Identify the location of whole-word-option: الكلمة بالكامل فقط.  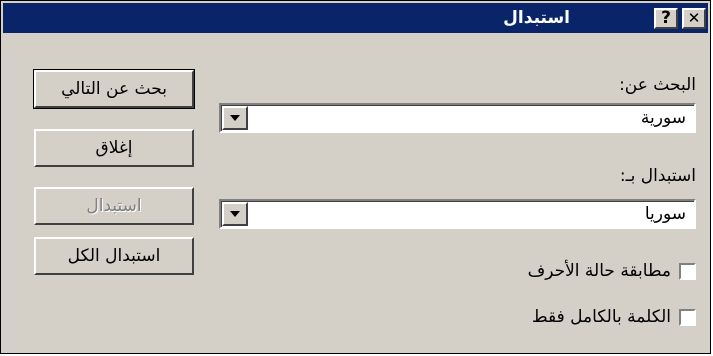
(614, 317).